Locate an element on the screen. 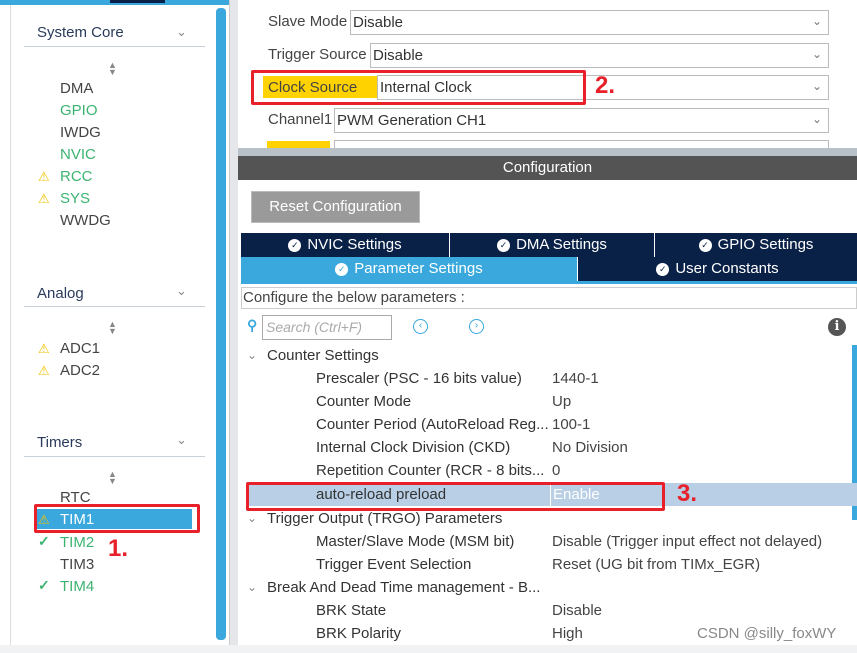  param-name: BRK State is located at coordinates (351, 610).